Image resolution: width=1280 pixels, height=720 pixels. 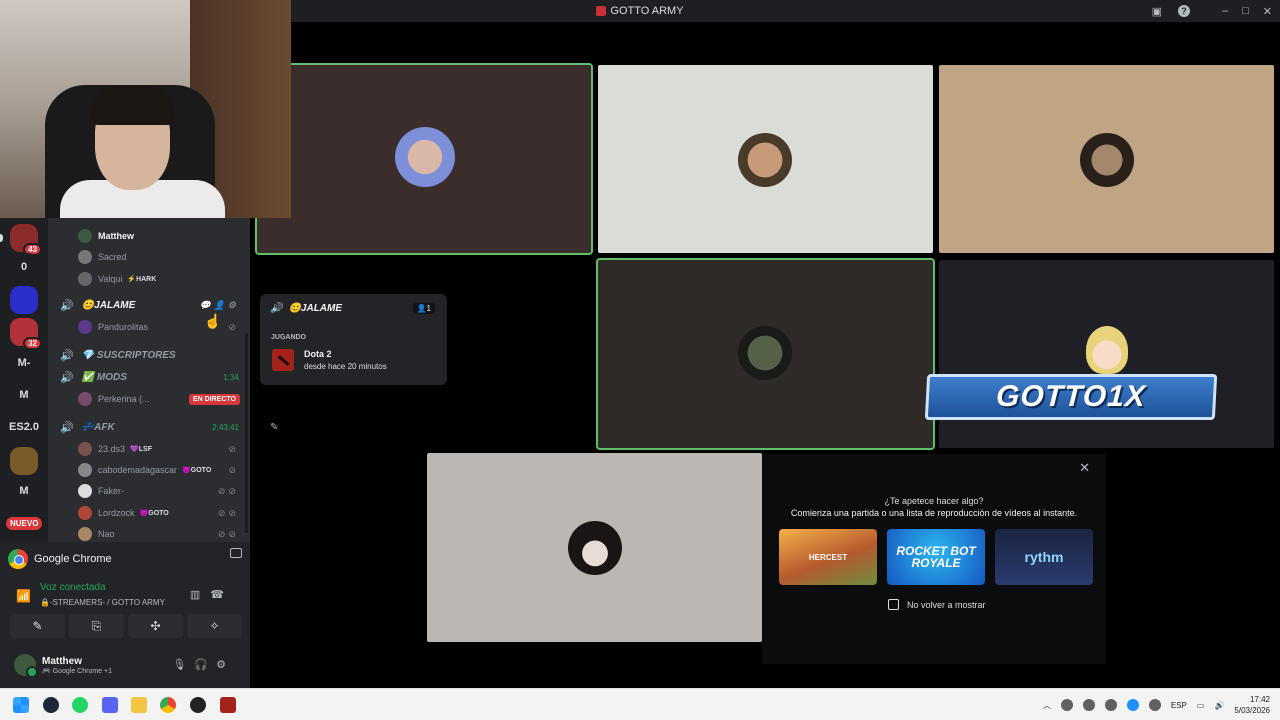 I want to click on activity-card-hercest: HERCEST, so click(x=828, y=557).